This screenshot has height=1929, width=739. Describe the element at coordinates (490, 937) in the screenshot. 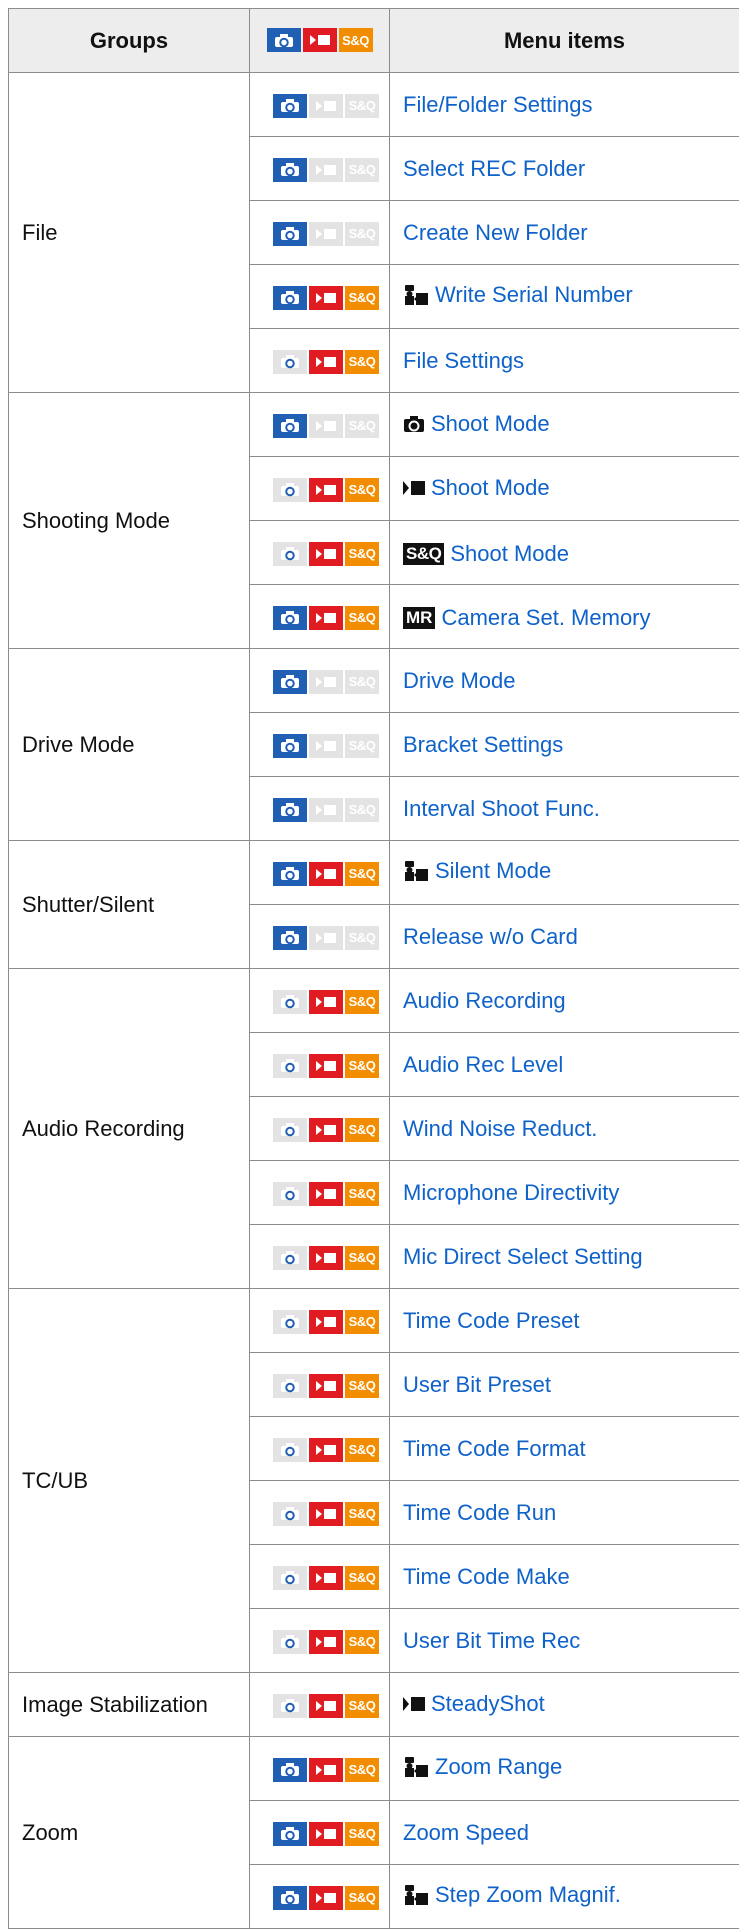

I see `menu-item-link: Release w/o Card` at that location.